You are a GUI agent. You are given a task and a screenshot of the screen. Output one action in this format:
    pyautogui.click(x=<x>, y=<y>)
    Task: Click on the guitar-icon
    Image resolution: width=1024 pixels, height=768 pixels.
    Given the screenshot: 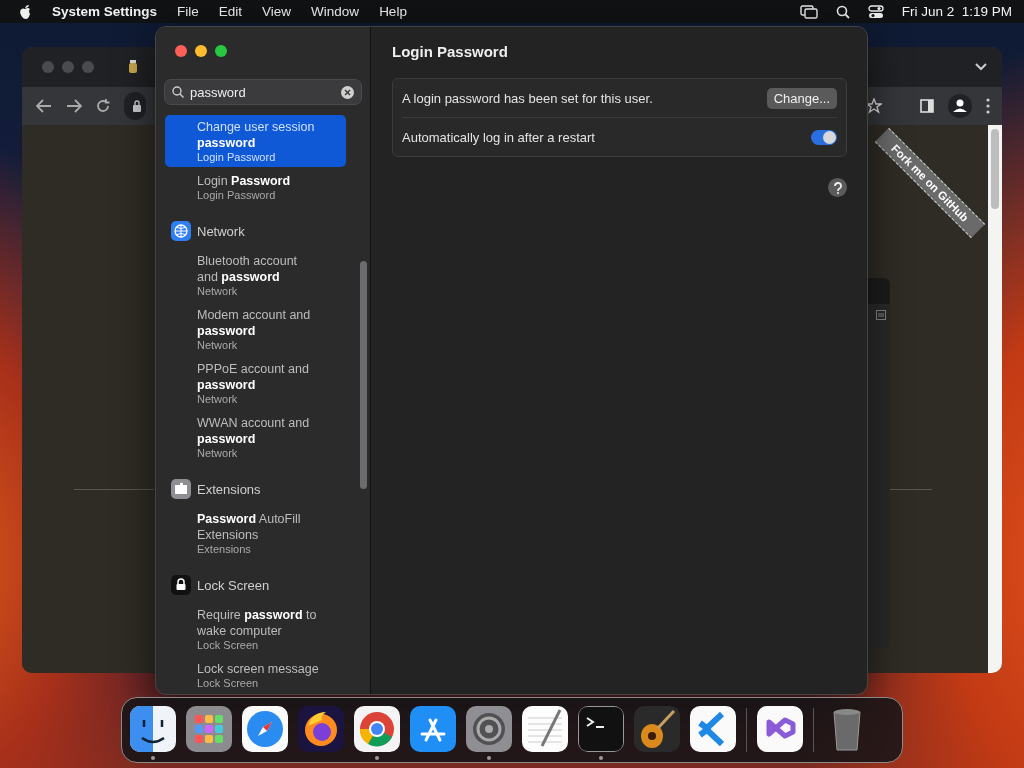 What is the action you would take?
    pyautogui.click(x=657, y=729)
    